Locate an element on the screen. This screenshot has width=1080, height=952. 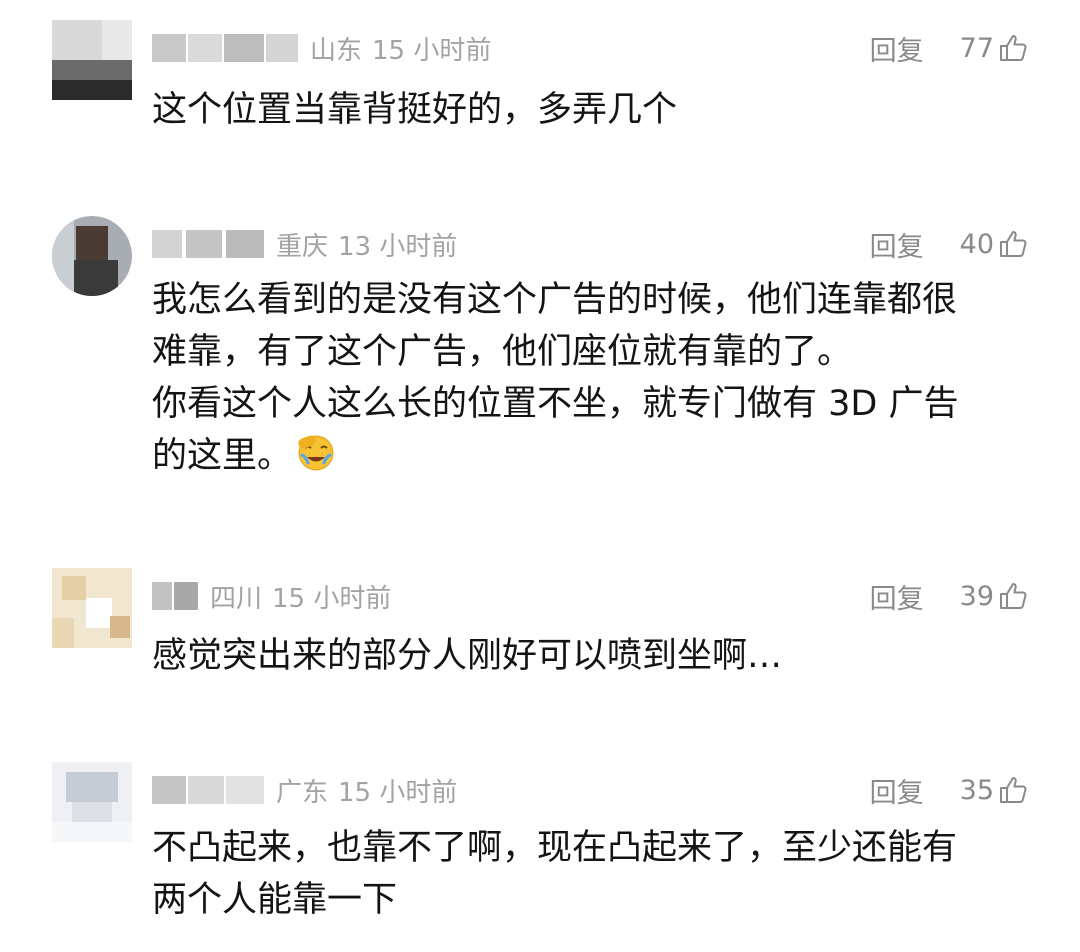
comment-line: 的这里。 is located at coordinates (222, 456).